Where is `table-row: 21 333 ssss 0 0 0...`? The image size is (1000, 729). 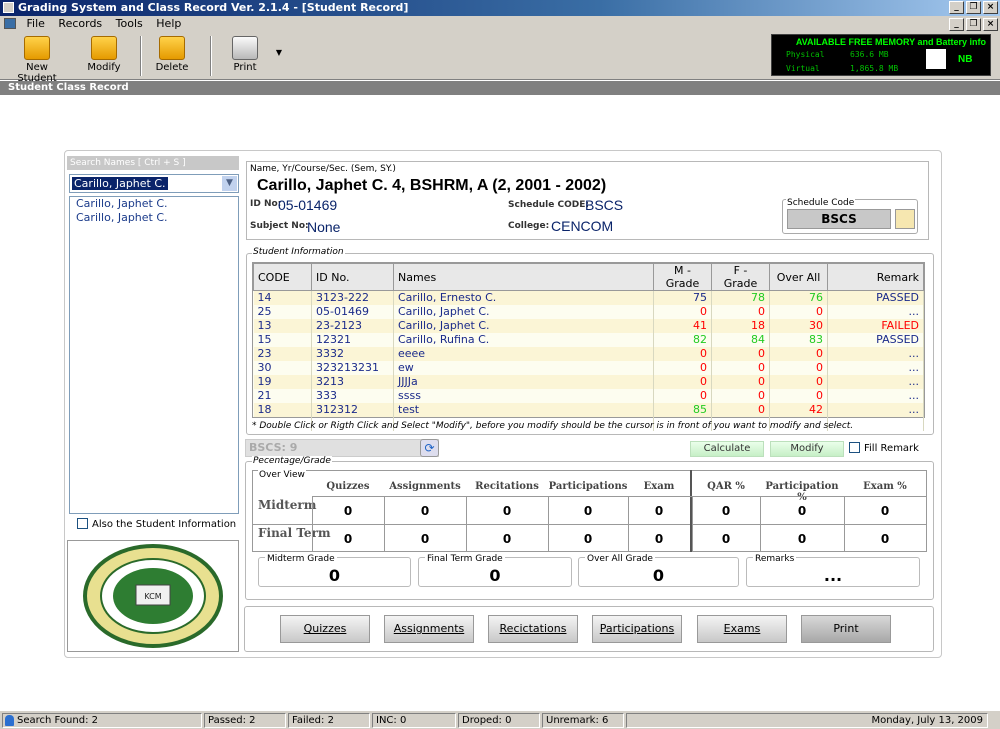
table-row: 21 333 ssss 0 0 0... is located at coordinates (588, 395).